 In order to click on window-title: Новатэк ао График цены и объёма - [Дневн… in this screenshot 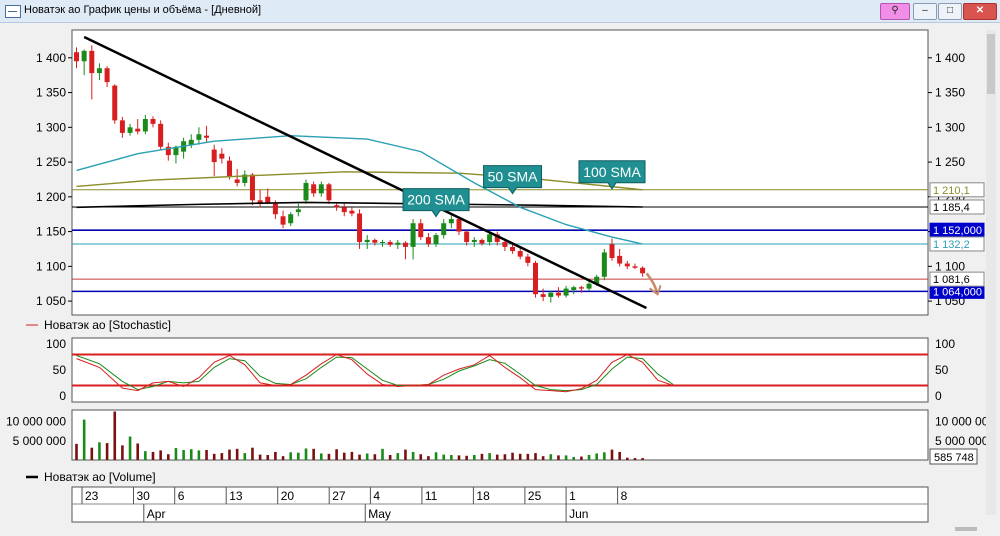, I will do `click(143, 10)`.